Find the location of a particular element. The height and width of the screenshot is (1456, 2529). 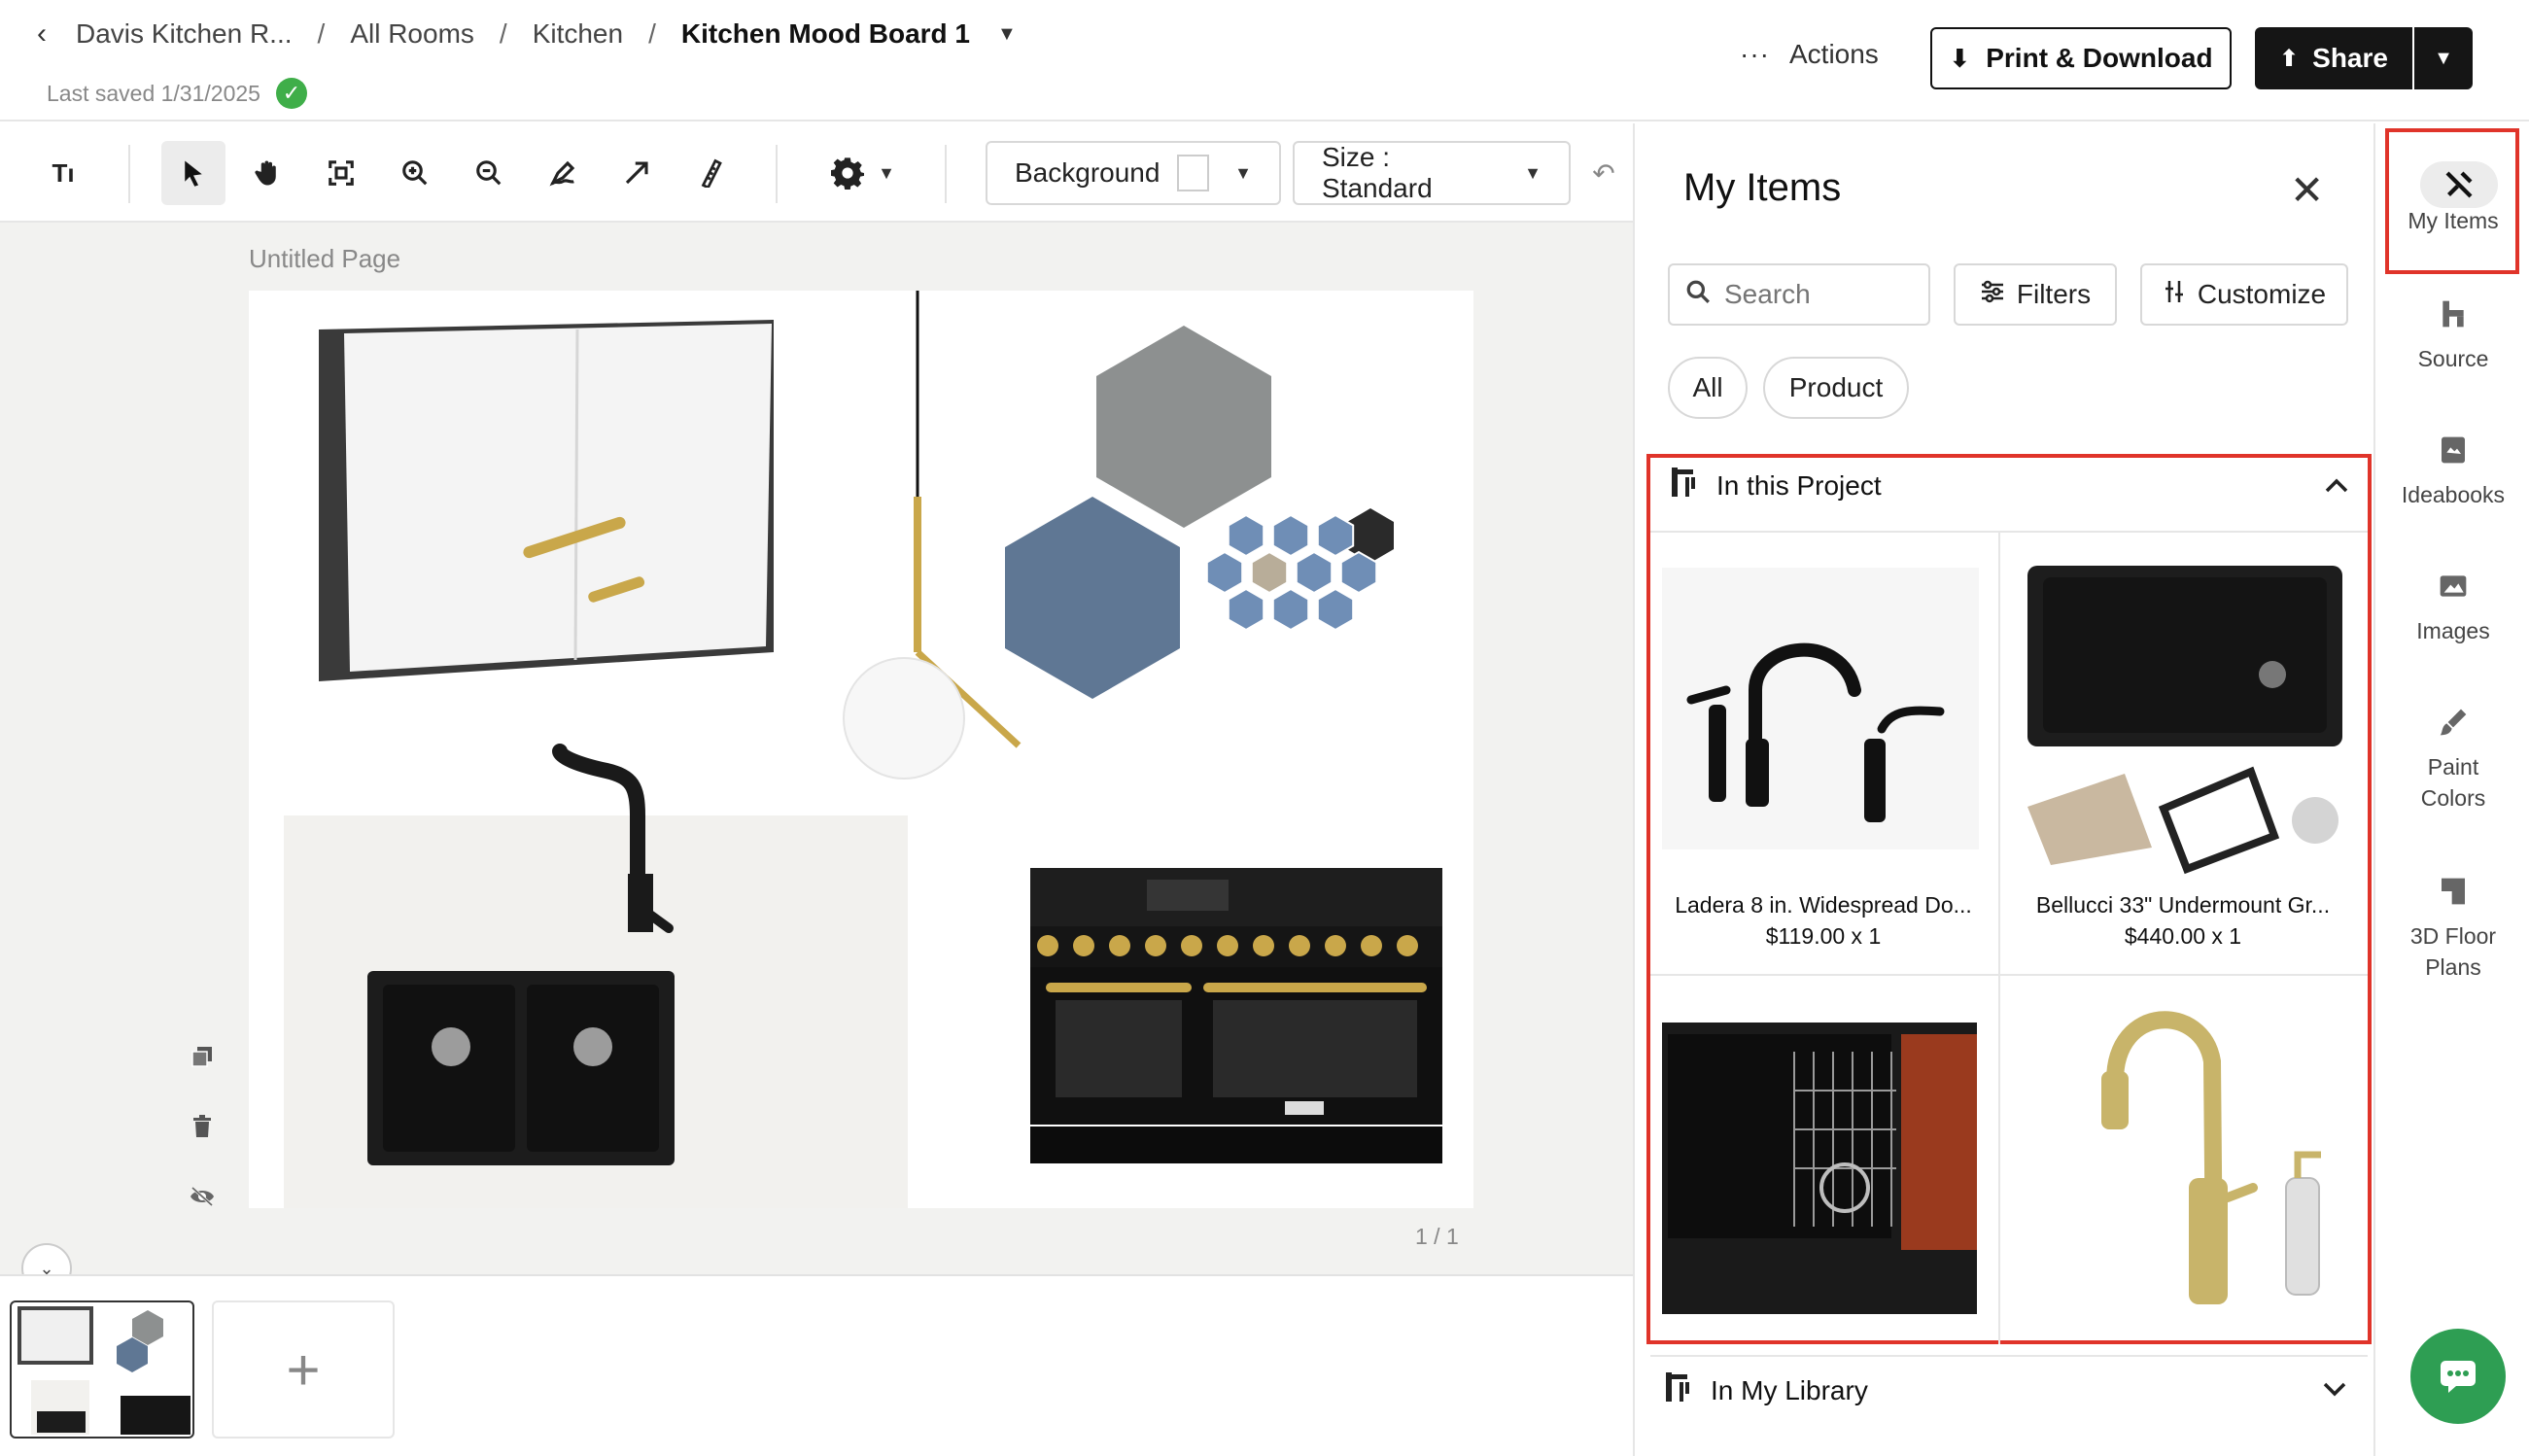

thumbnail-preview is located at coordinates (104, 1370).